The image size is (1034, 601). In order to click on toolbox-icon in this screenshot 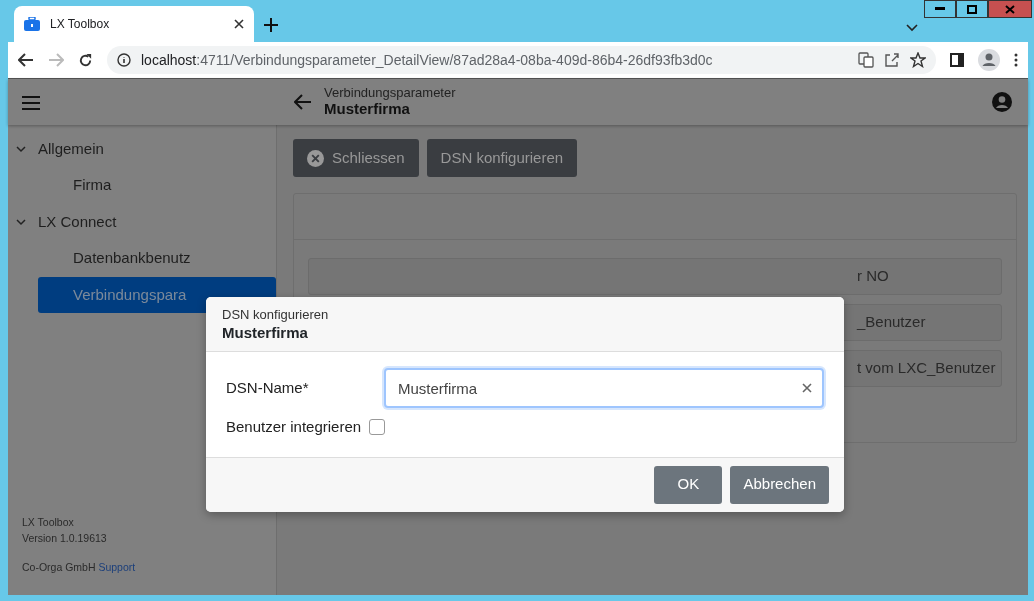, I will do `click(32, 24)`.